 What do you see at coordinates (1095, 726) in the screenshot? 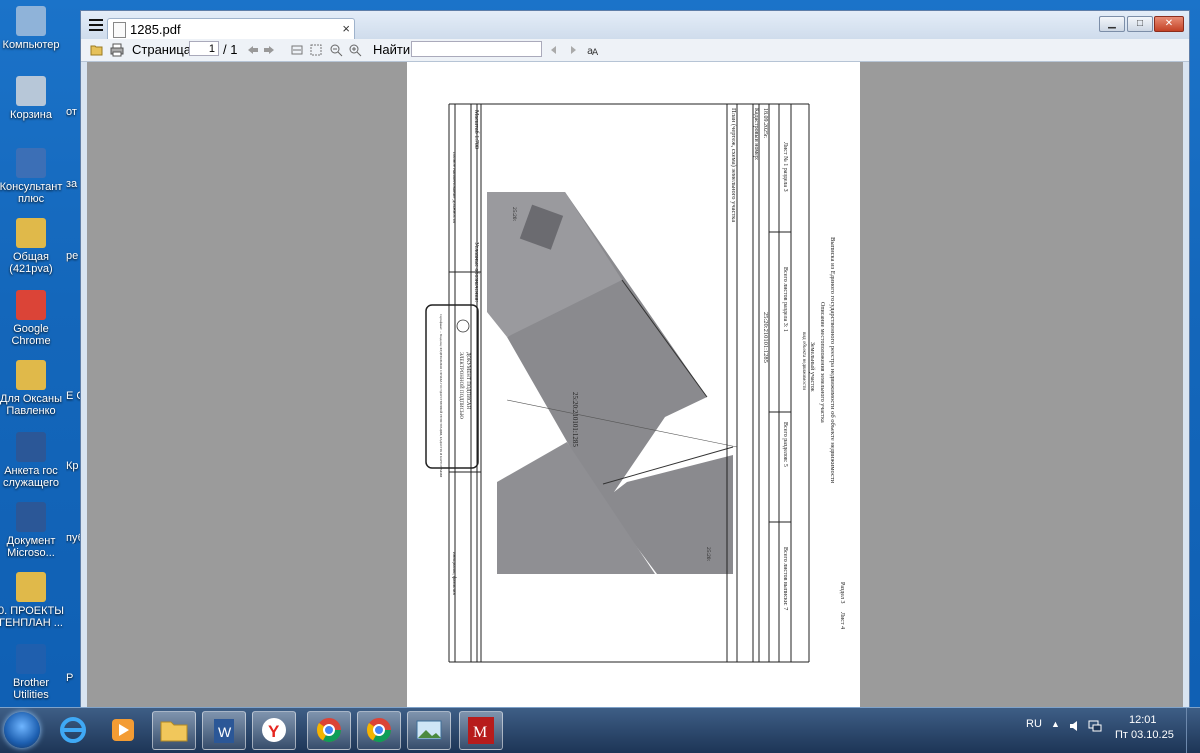
I see `network-icon` at bounding box center [1095, 726].